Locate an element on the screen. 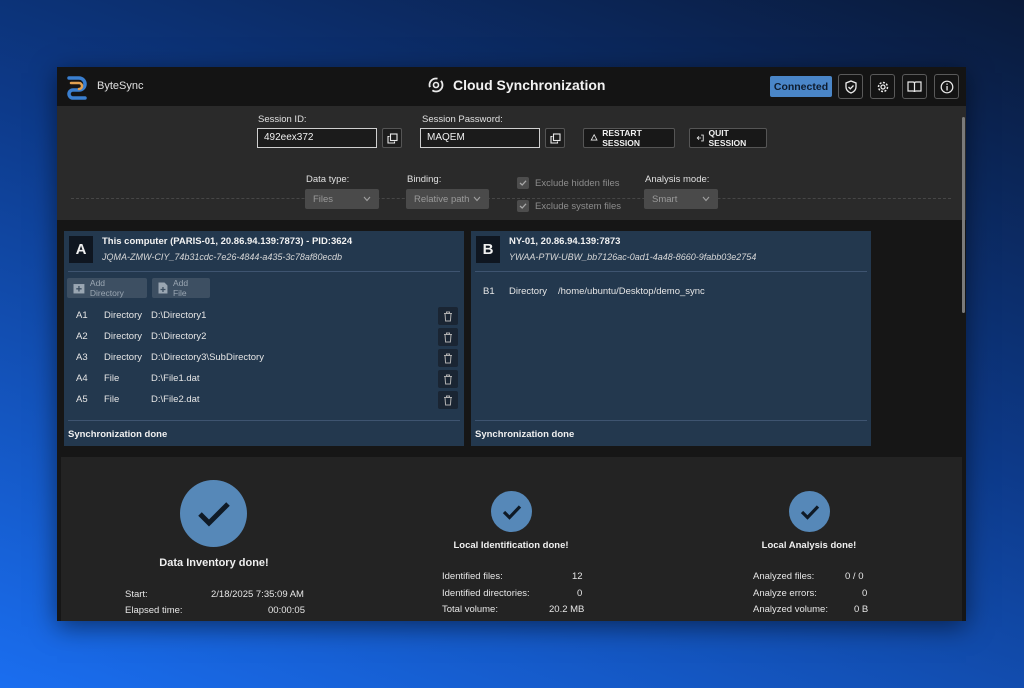  inventory-title: Data Inventory done! is located at coordinates (214, 563).